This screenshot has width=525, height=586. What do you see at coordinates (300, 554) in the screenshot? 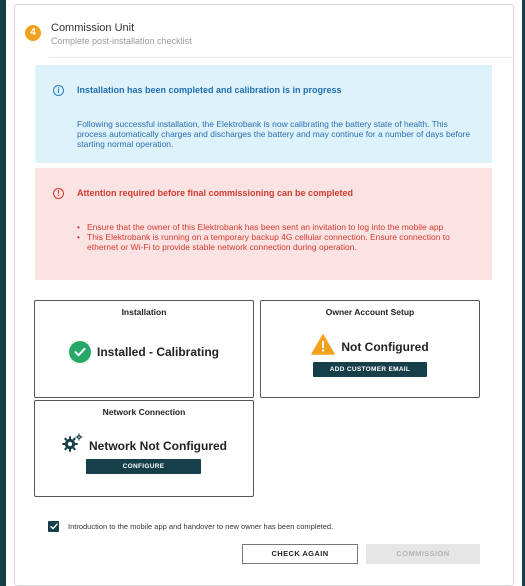
I see `check-again-button: CHECK AGAIN` at bounding box center [300, 554].